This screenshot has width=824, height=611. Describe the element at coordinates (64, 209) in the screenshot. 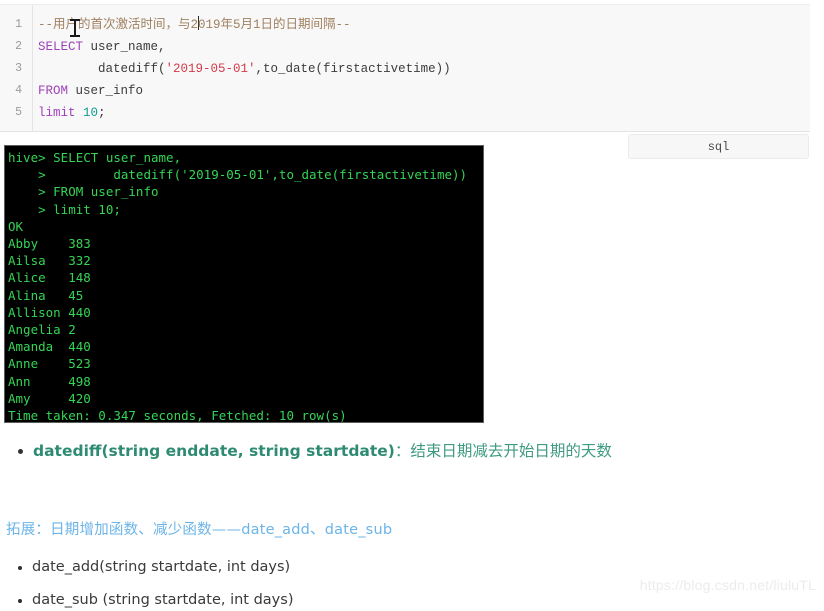

I see `terminal-line: > limit 10;` at that location.